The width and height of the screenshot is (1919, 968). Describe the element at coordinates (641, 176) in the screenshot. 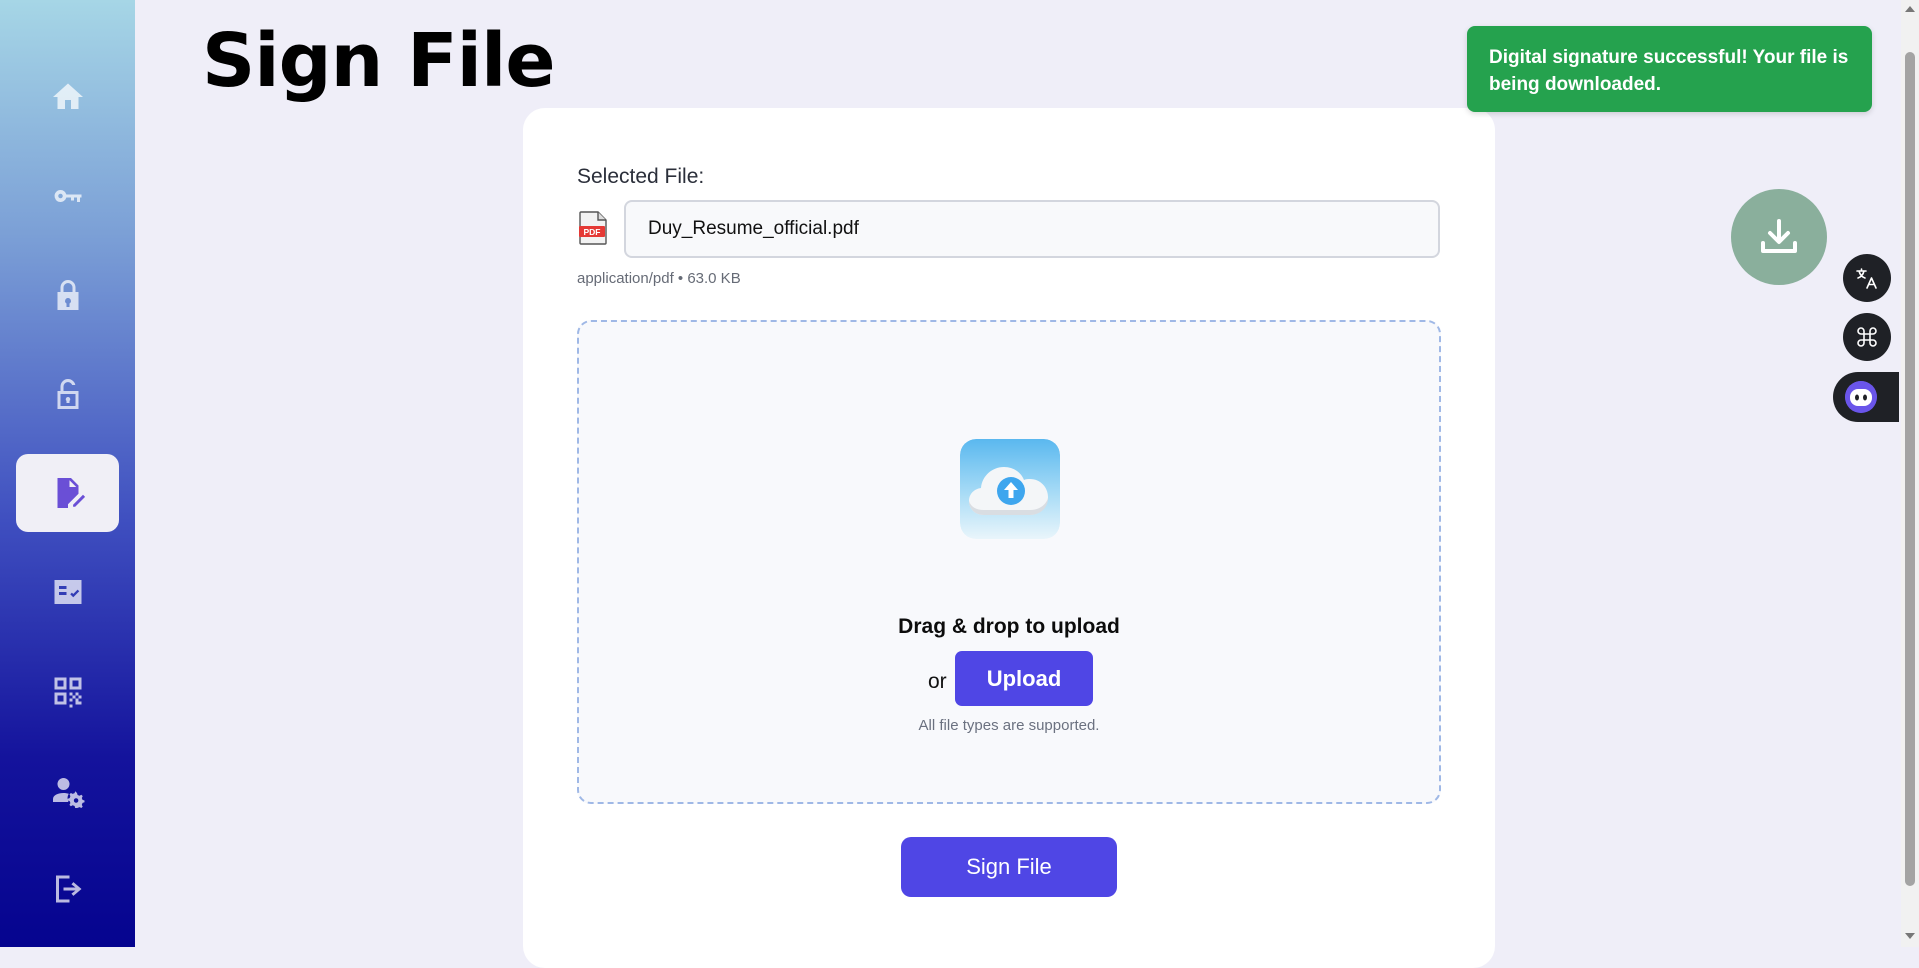

I see `selected-file-label: Selected File:` at that location.